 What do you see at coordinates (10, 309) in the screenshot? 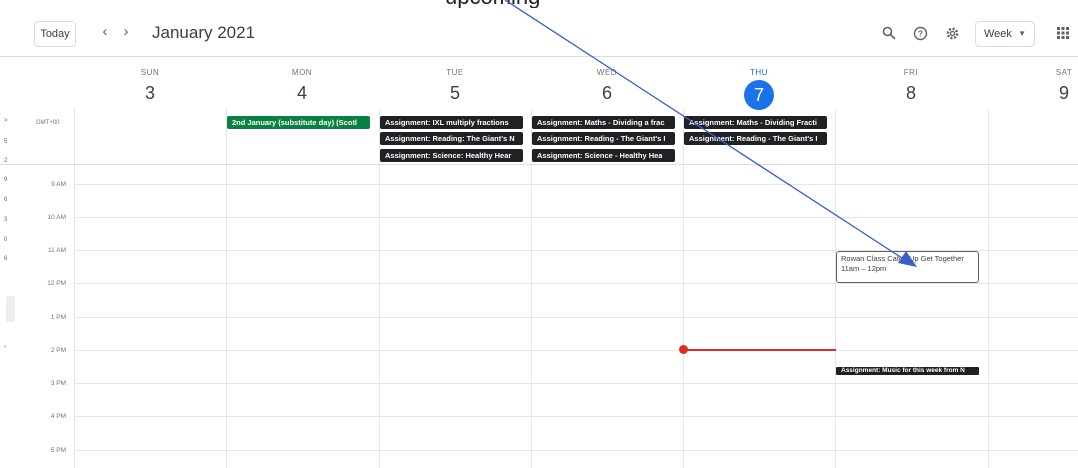
I see `sidebar-scroll-thumb` at bounding box center [10, 309].